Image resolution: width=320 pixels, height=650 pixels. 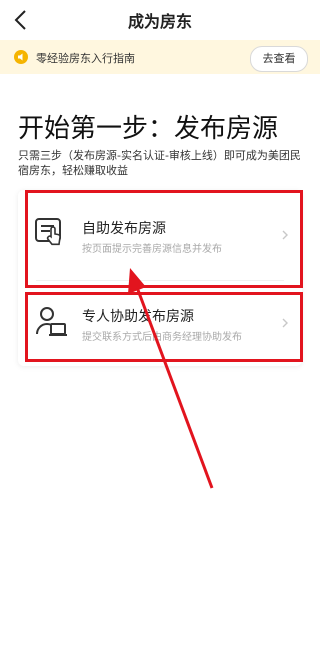 What do you see at coordinates (171, 378) in the screenshot?
I see `annotation-arrow-icon` at bounding box center [171, 378].